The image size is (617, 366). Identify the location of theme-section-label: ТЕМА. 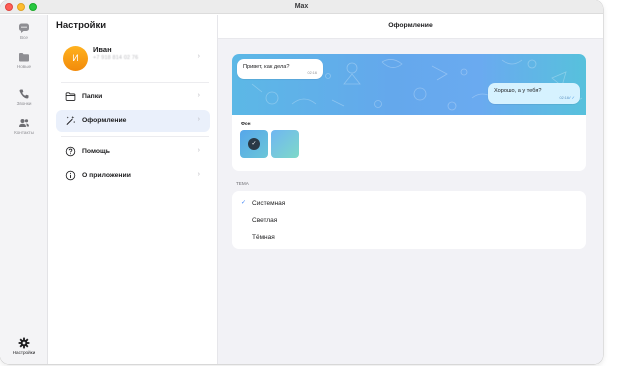
(242, 183).